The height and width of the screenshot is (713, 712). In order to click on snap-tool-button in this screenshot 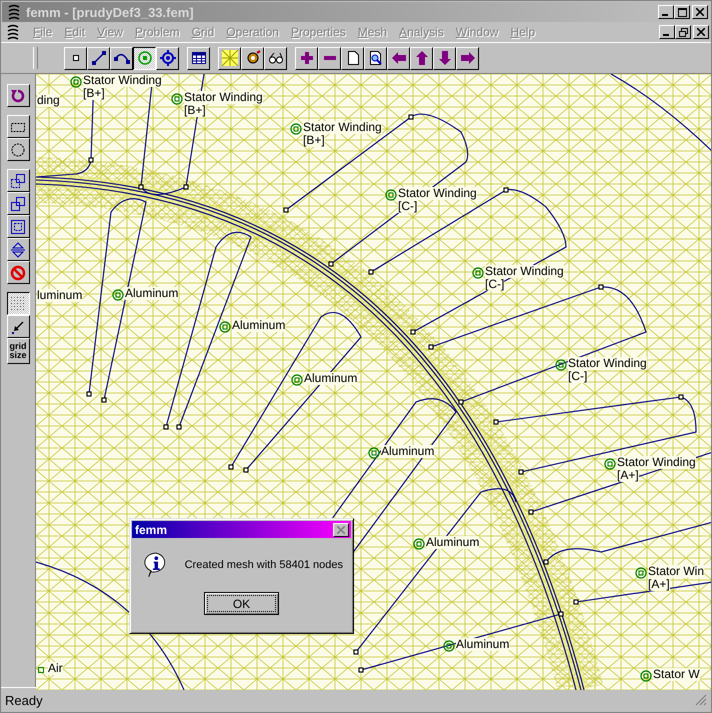, I will do `click(18, 326)`.